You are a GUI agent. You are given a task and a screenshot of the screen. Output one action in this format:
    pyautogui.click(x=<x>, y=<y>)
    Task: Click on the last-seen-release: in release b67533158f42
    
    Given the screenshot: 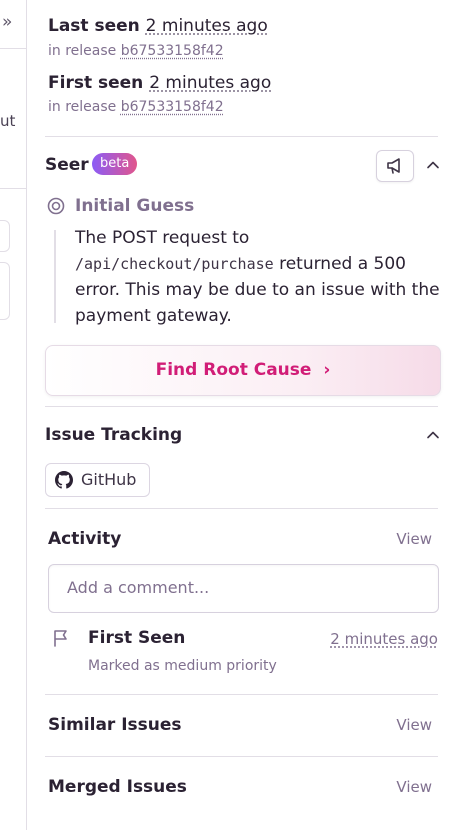 What is the action you would take?
    pyautogui.click(x=136, y=51)
    